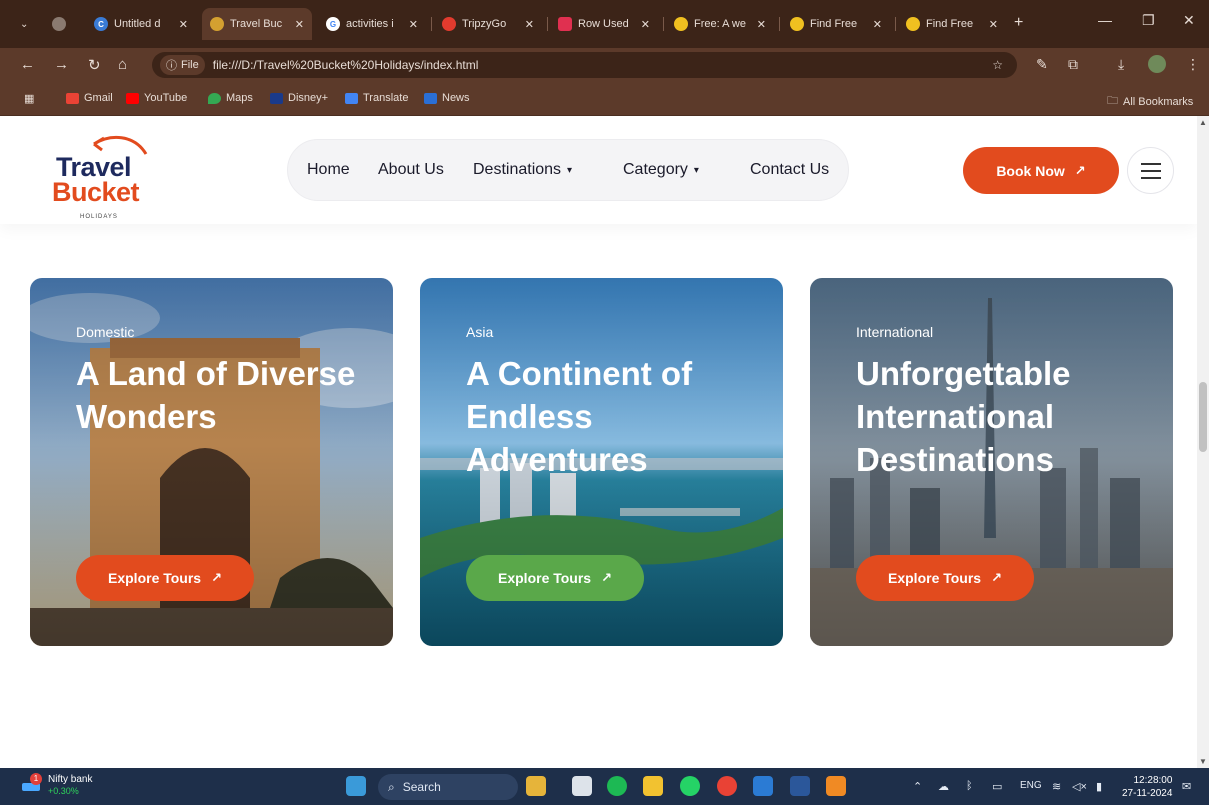  What do you see at coordinates (447, 98) in the screenshot?
I see `bookmark-news: News` at bounding box center [447, 98].